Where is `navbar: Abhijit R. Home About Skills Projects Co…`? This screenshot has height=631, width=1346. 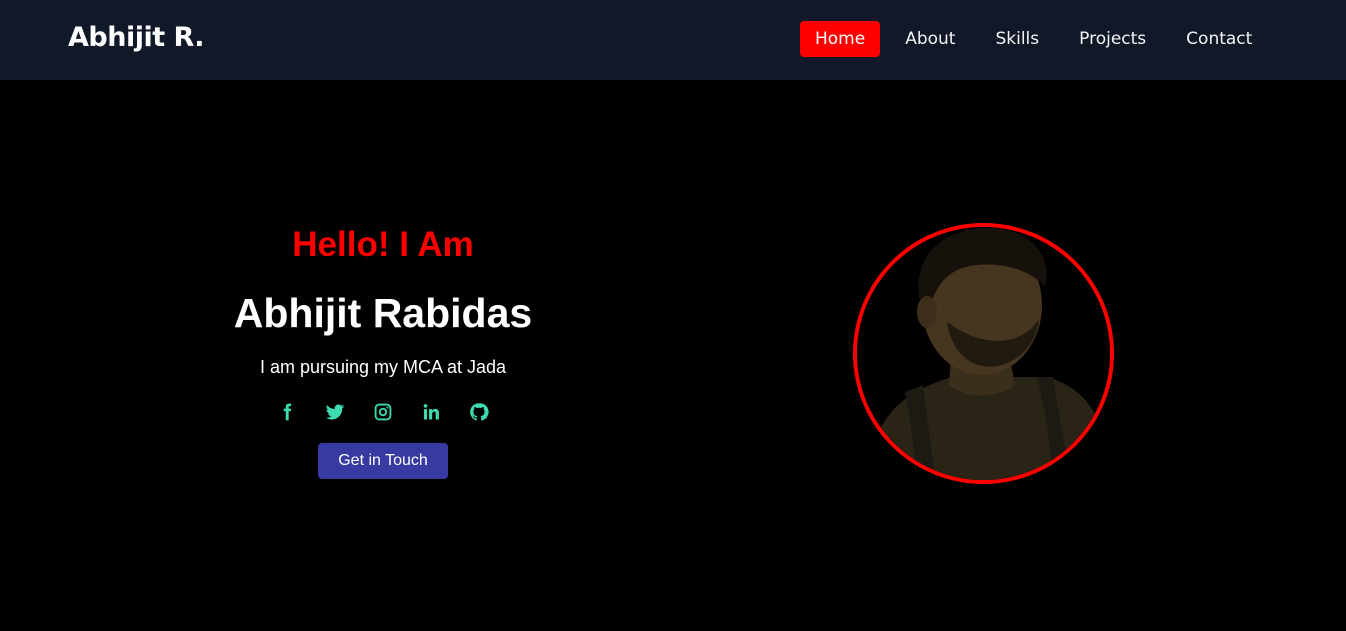 navbar: Abhijit R. Home About Skills Projects Co… is located at coordinates (673, 40).